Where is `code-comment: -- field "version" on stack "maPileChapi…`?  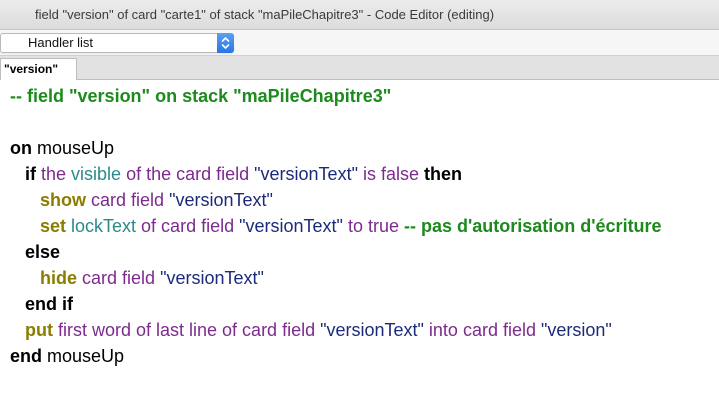
code-comment: -- field "version" on stack "maPileChapi… is located at coordinates (201, 96).